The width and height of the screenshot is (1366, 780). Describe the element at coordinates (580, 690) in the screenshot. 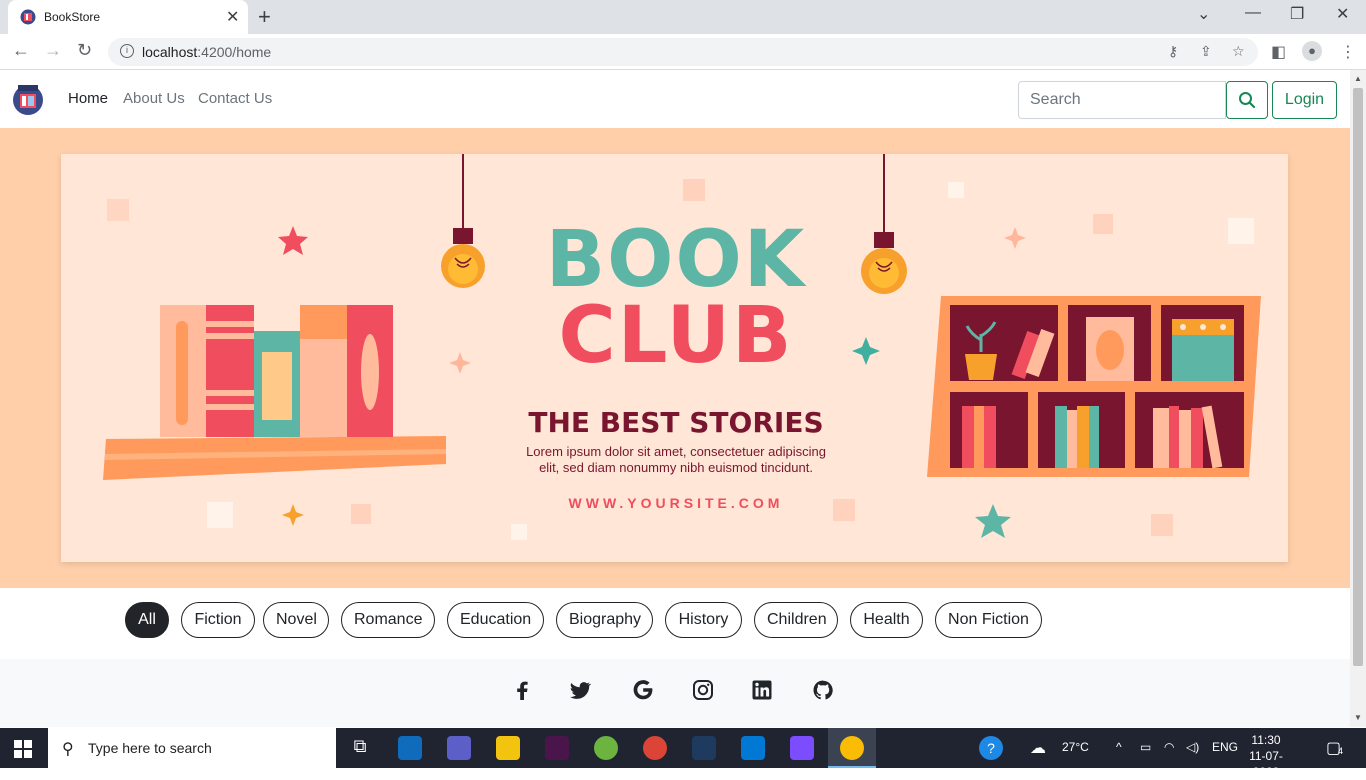

I see `twitter-icon` at that location.